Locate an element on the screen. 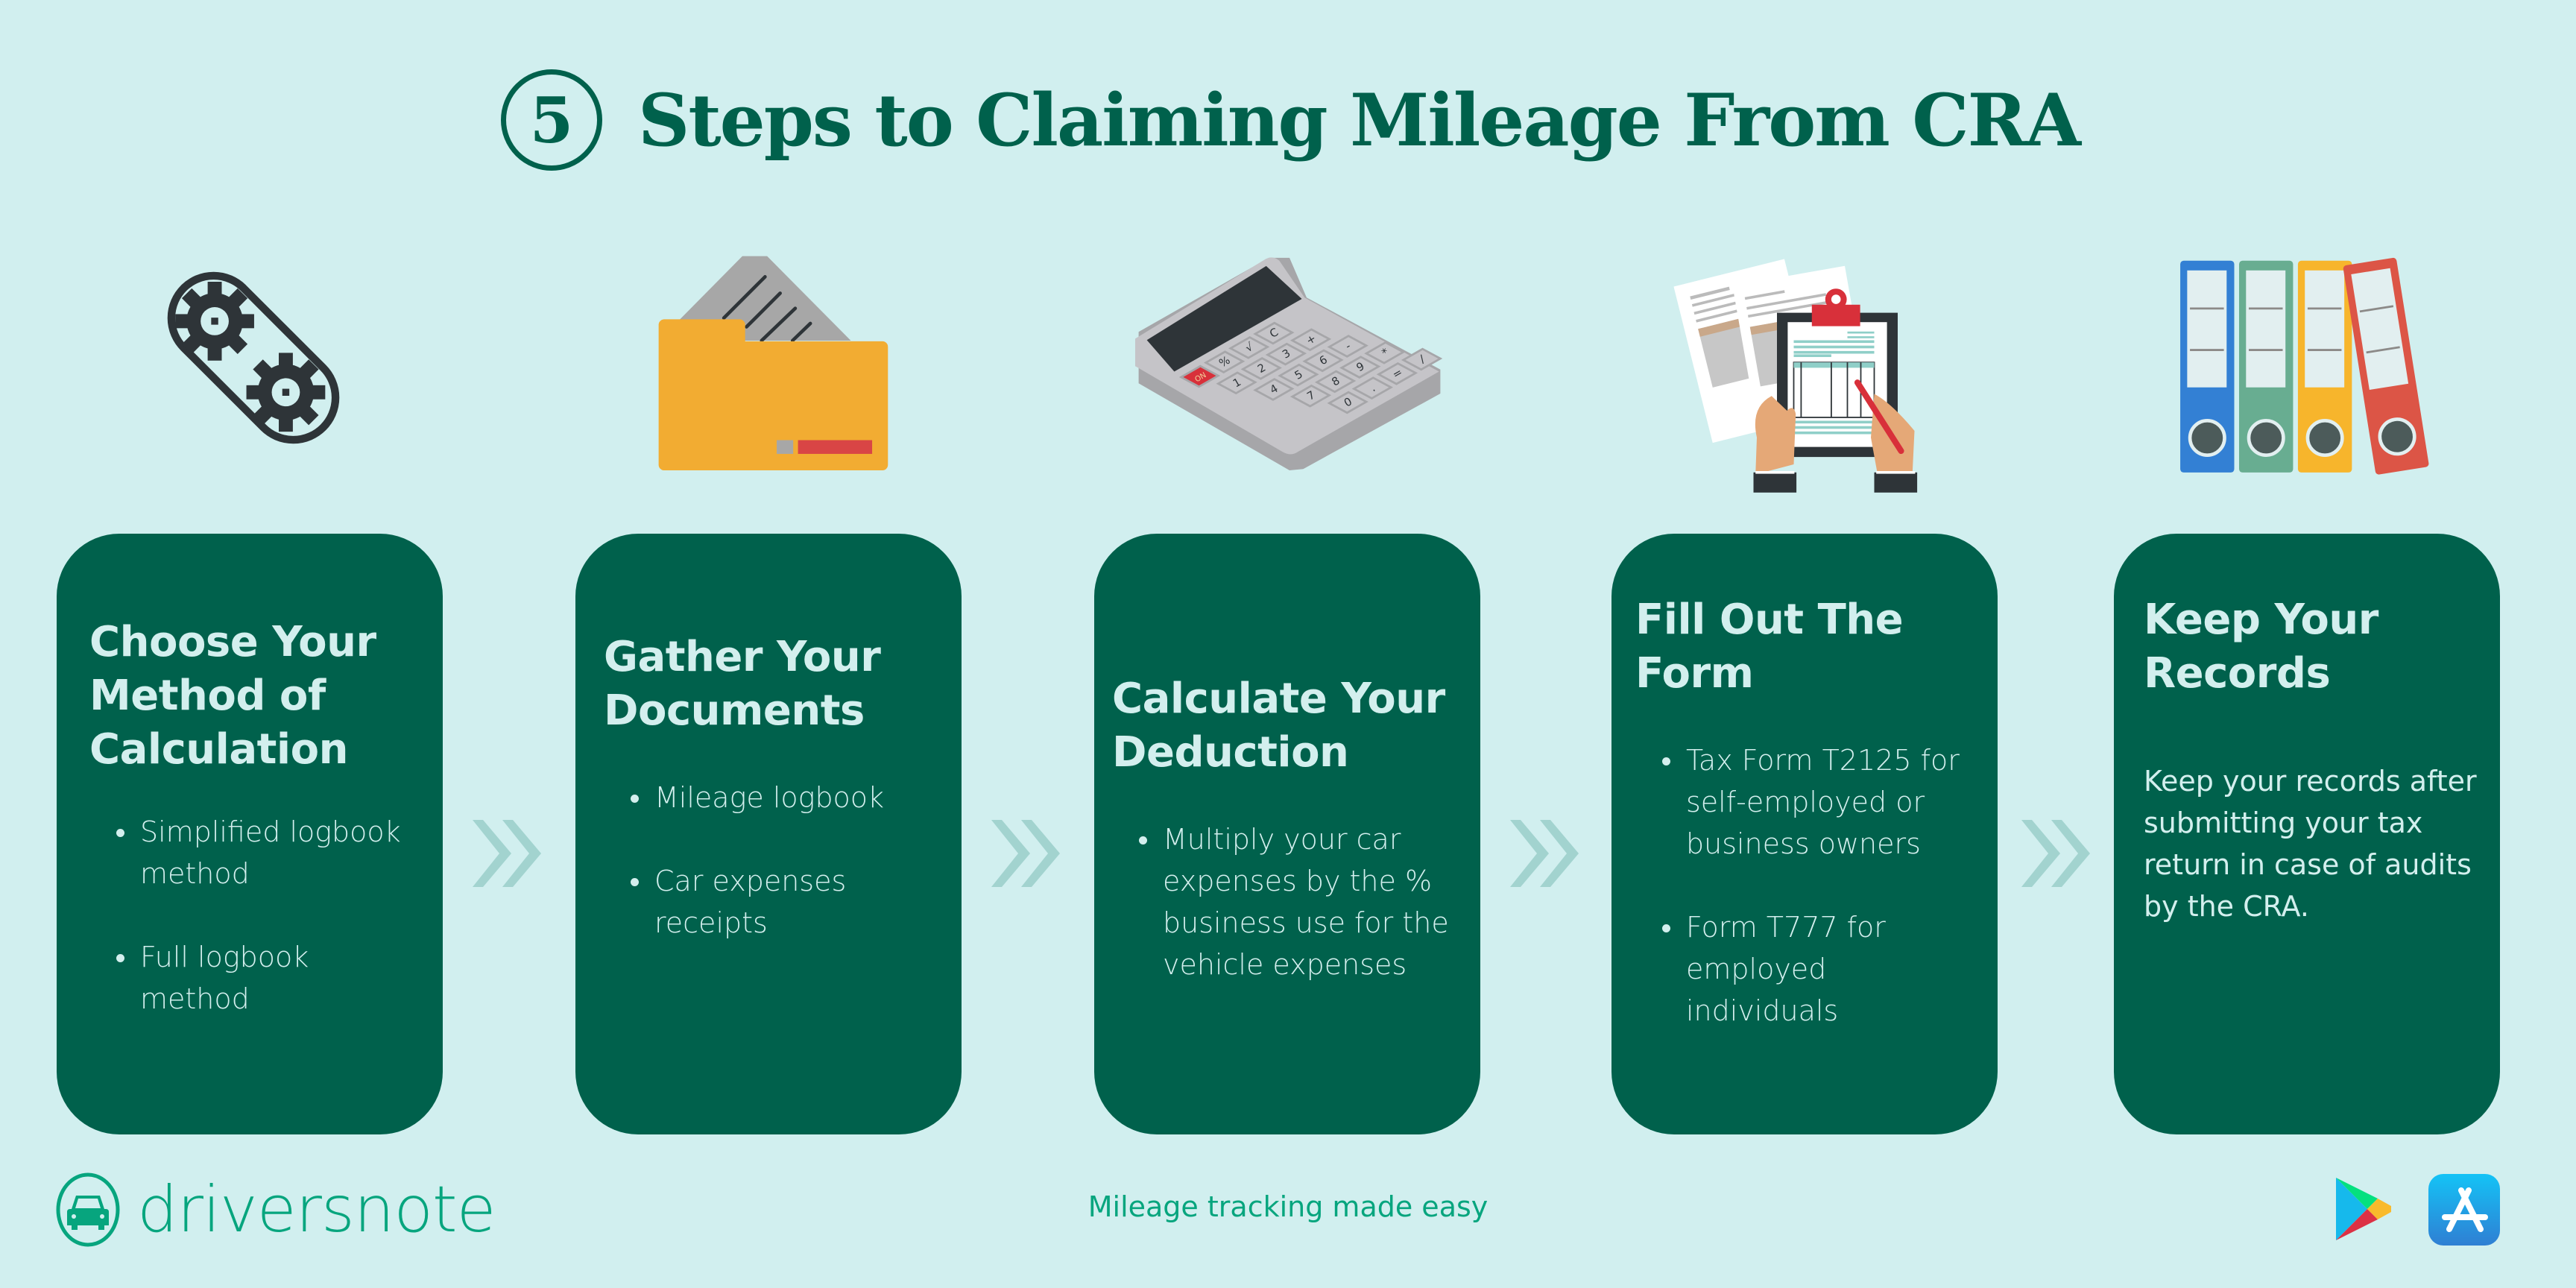 Image resolution: width=2576 pixels, height=1288 pixels. binder-red is located at coordinates (2386, 366).